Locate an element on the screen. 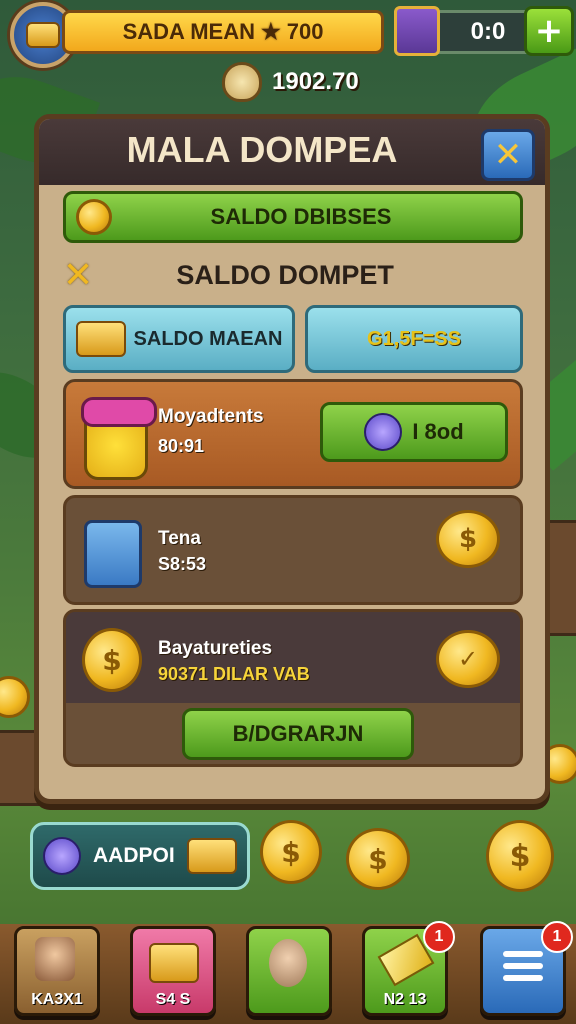  avatar is located at coordinates (55, 959).